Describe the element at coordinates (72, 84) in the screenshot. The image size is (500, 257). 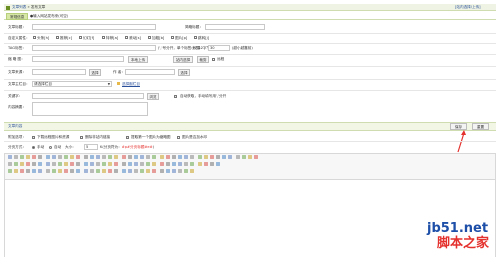
I see `column-select: 请选择栏目 ▼` at that location.